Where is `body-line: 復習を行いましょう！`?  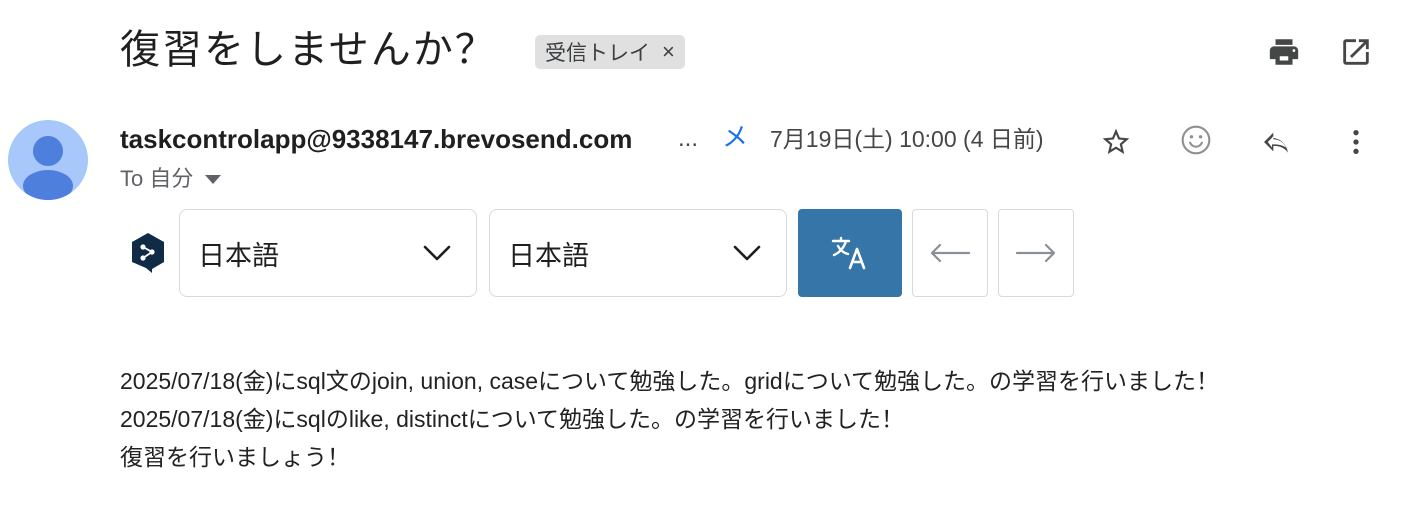
body-line: 復習を行いましょう！ is located at coordinates (235, 457).